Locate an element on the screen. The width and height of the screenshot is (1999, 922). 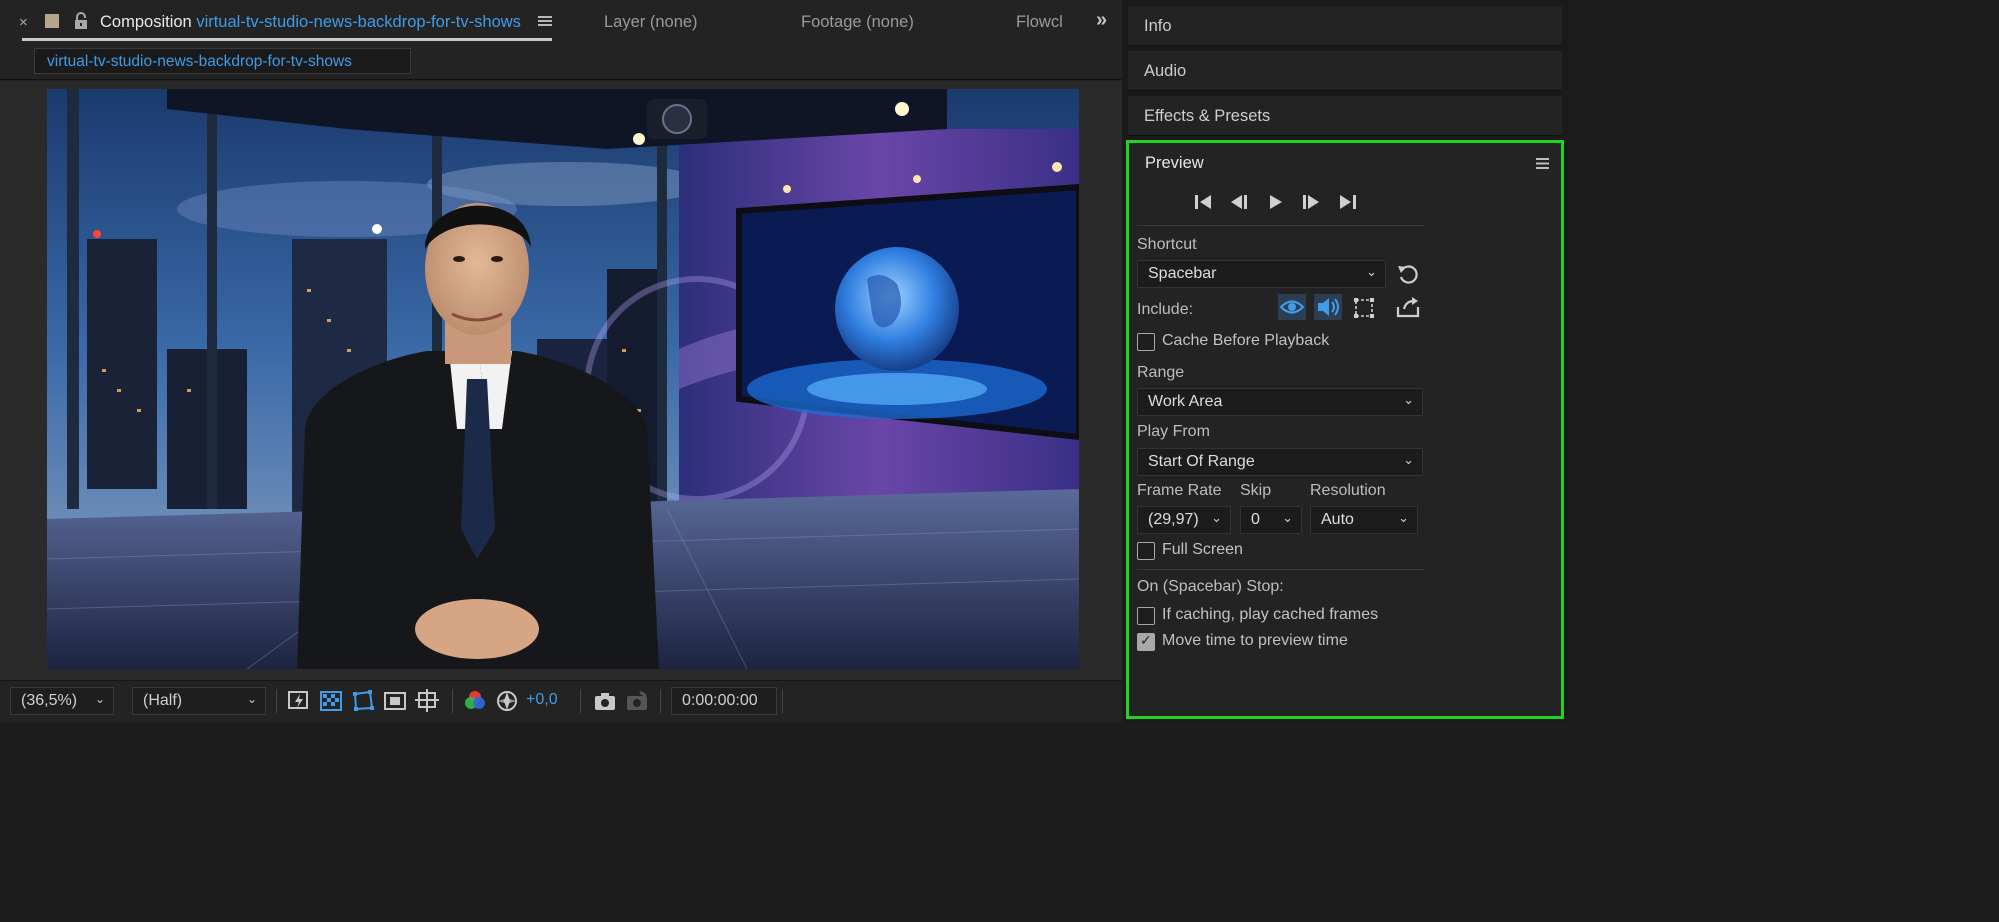
frame-rate-value: (29,97) is located at coordinates (1173, 519).